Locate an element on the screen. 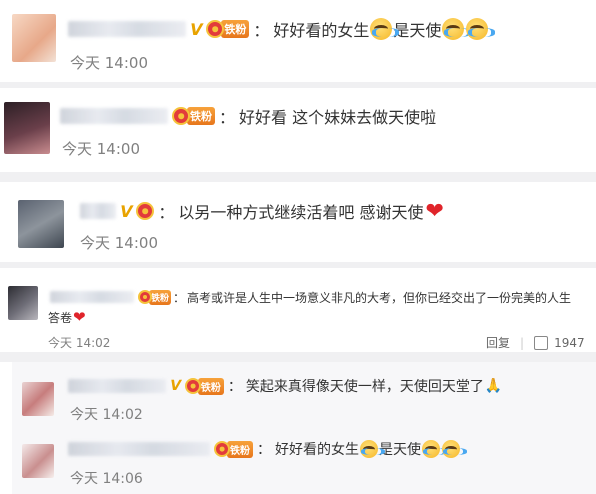 Image resolution: width=596 pixels, height=494 pixels. reply-text-2: 是天使 is located at coordinates (400, 450).